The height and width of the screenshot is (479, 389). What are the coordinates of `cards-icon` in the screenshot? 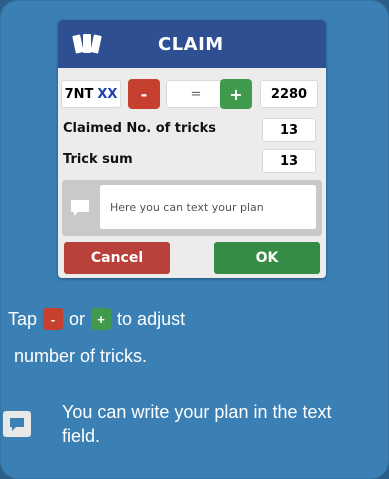 It's located at (87, 44).